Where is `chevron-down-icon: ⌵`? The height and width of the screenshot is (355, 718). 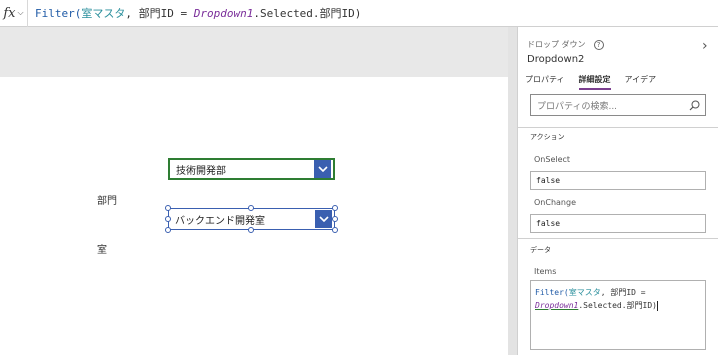 chevron-down-icon: ⌵ is located at coordinates (20, 12).